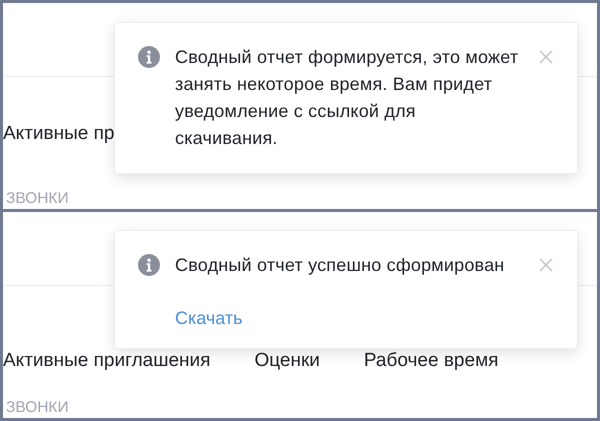 The width and height of the screenshot is (600, 421). I want to click on toast-message: Сводный отчет успешно сформирован, so click(340, 265).